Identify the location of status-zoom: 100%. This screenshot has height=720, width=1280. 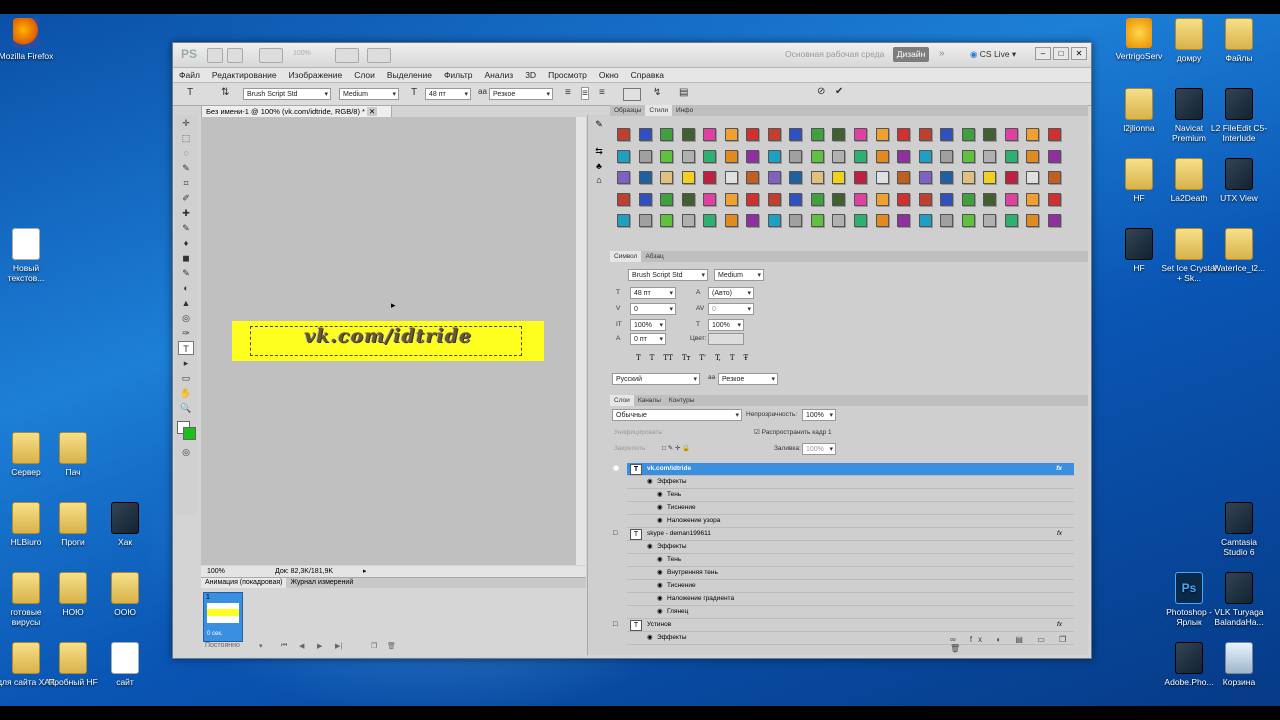
(216, 571).